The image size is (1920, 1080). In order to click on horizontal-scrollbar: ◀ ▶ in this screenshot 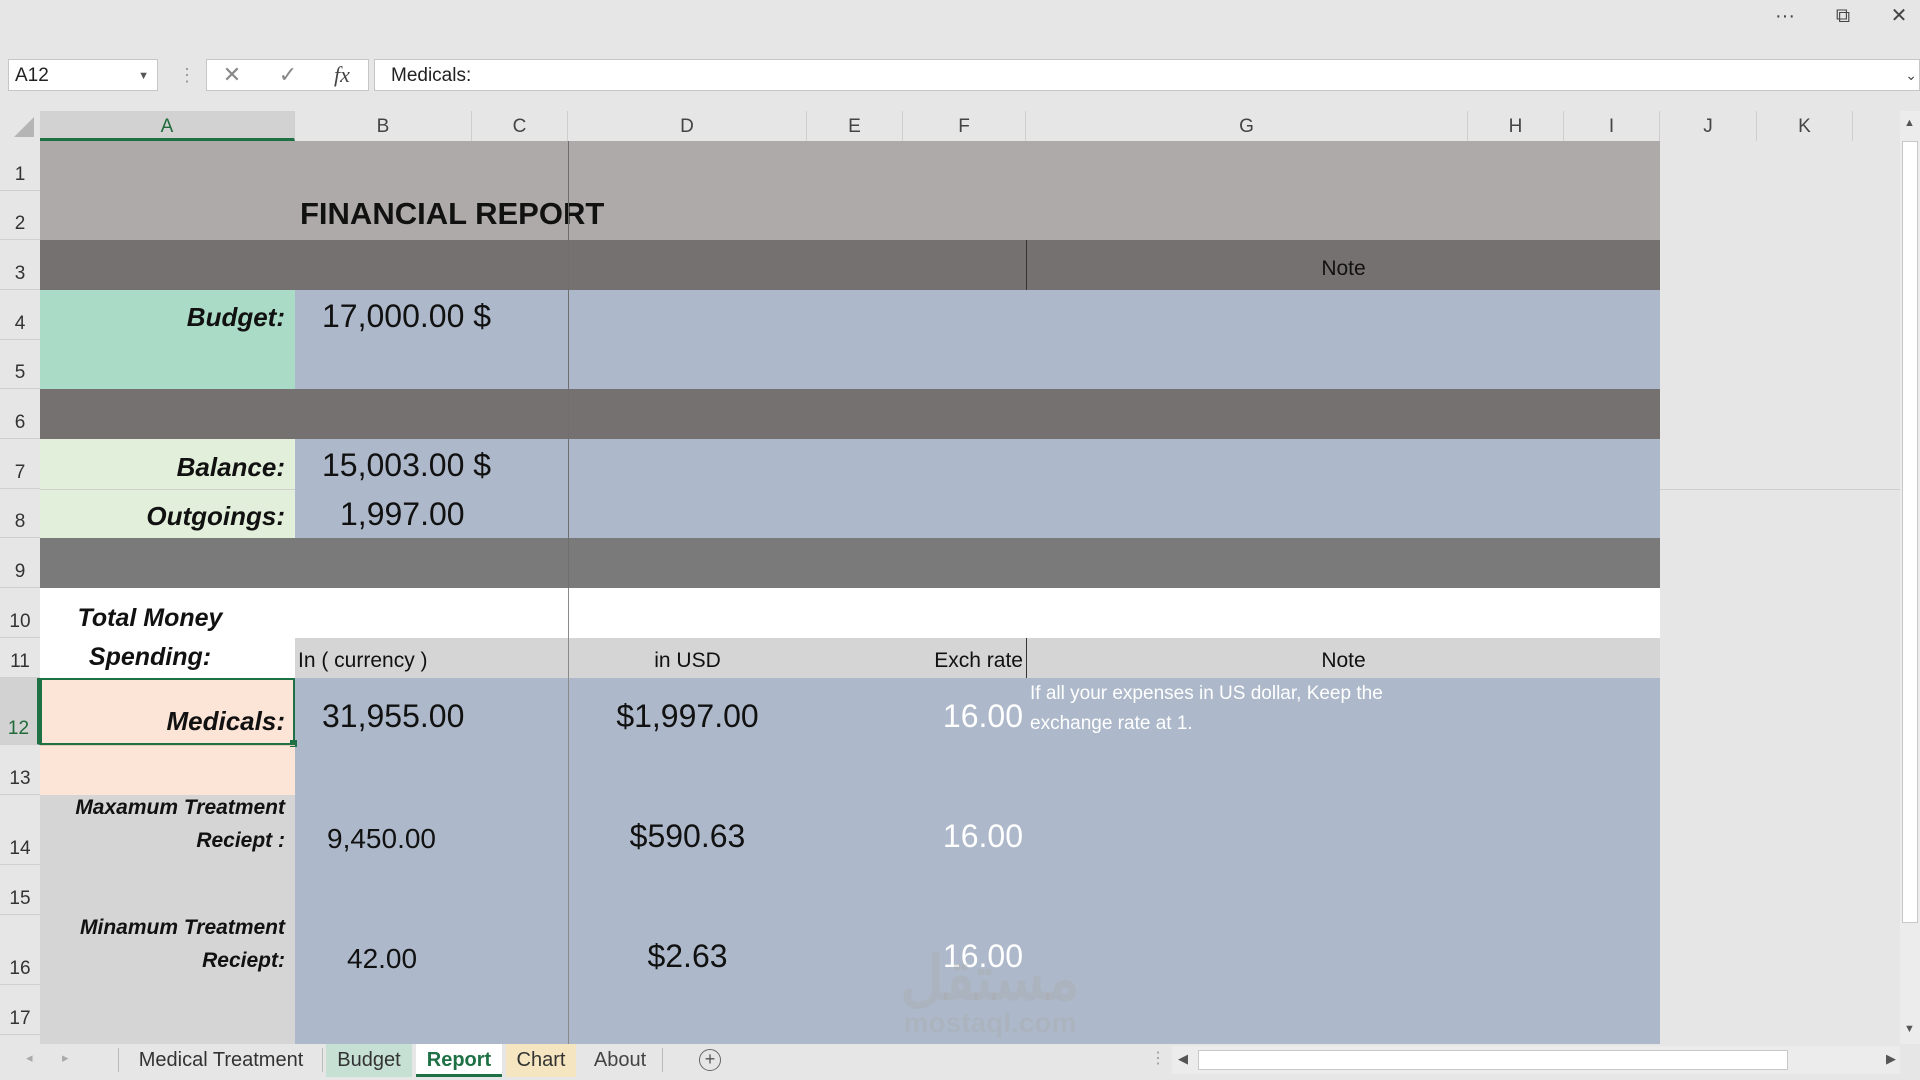, I will do `click(1536, 1060)`.